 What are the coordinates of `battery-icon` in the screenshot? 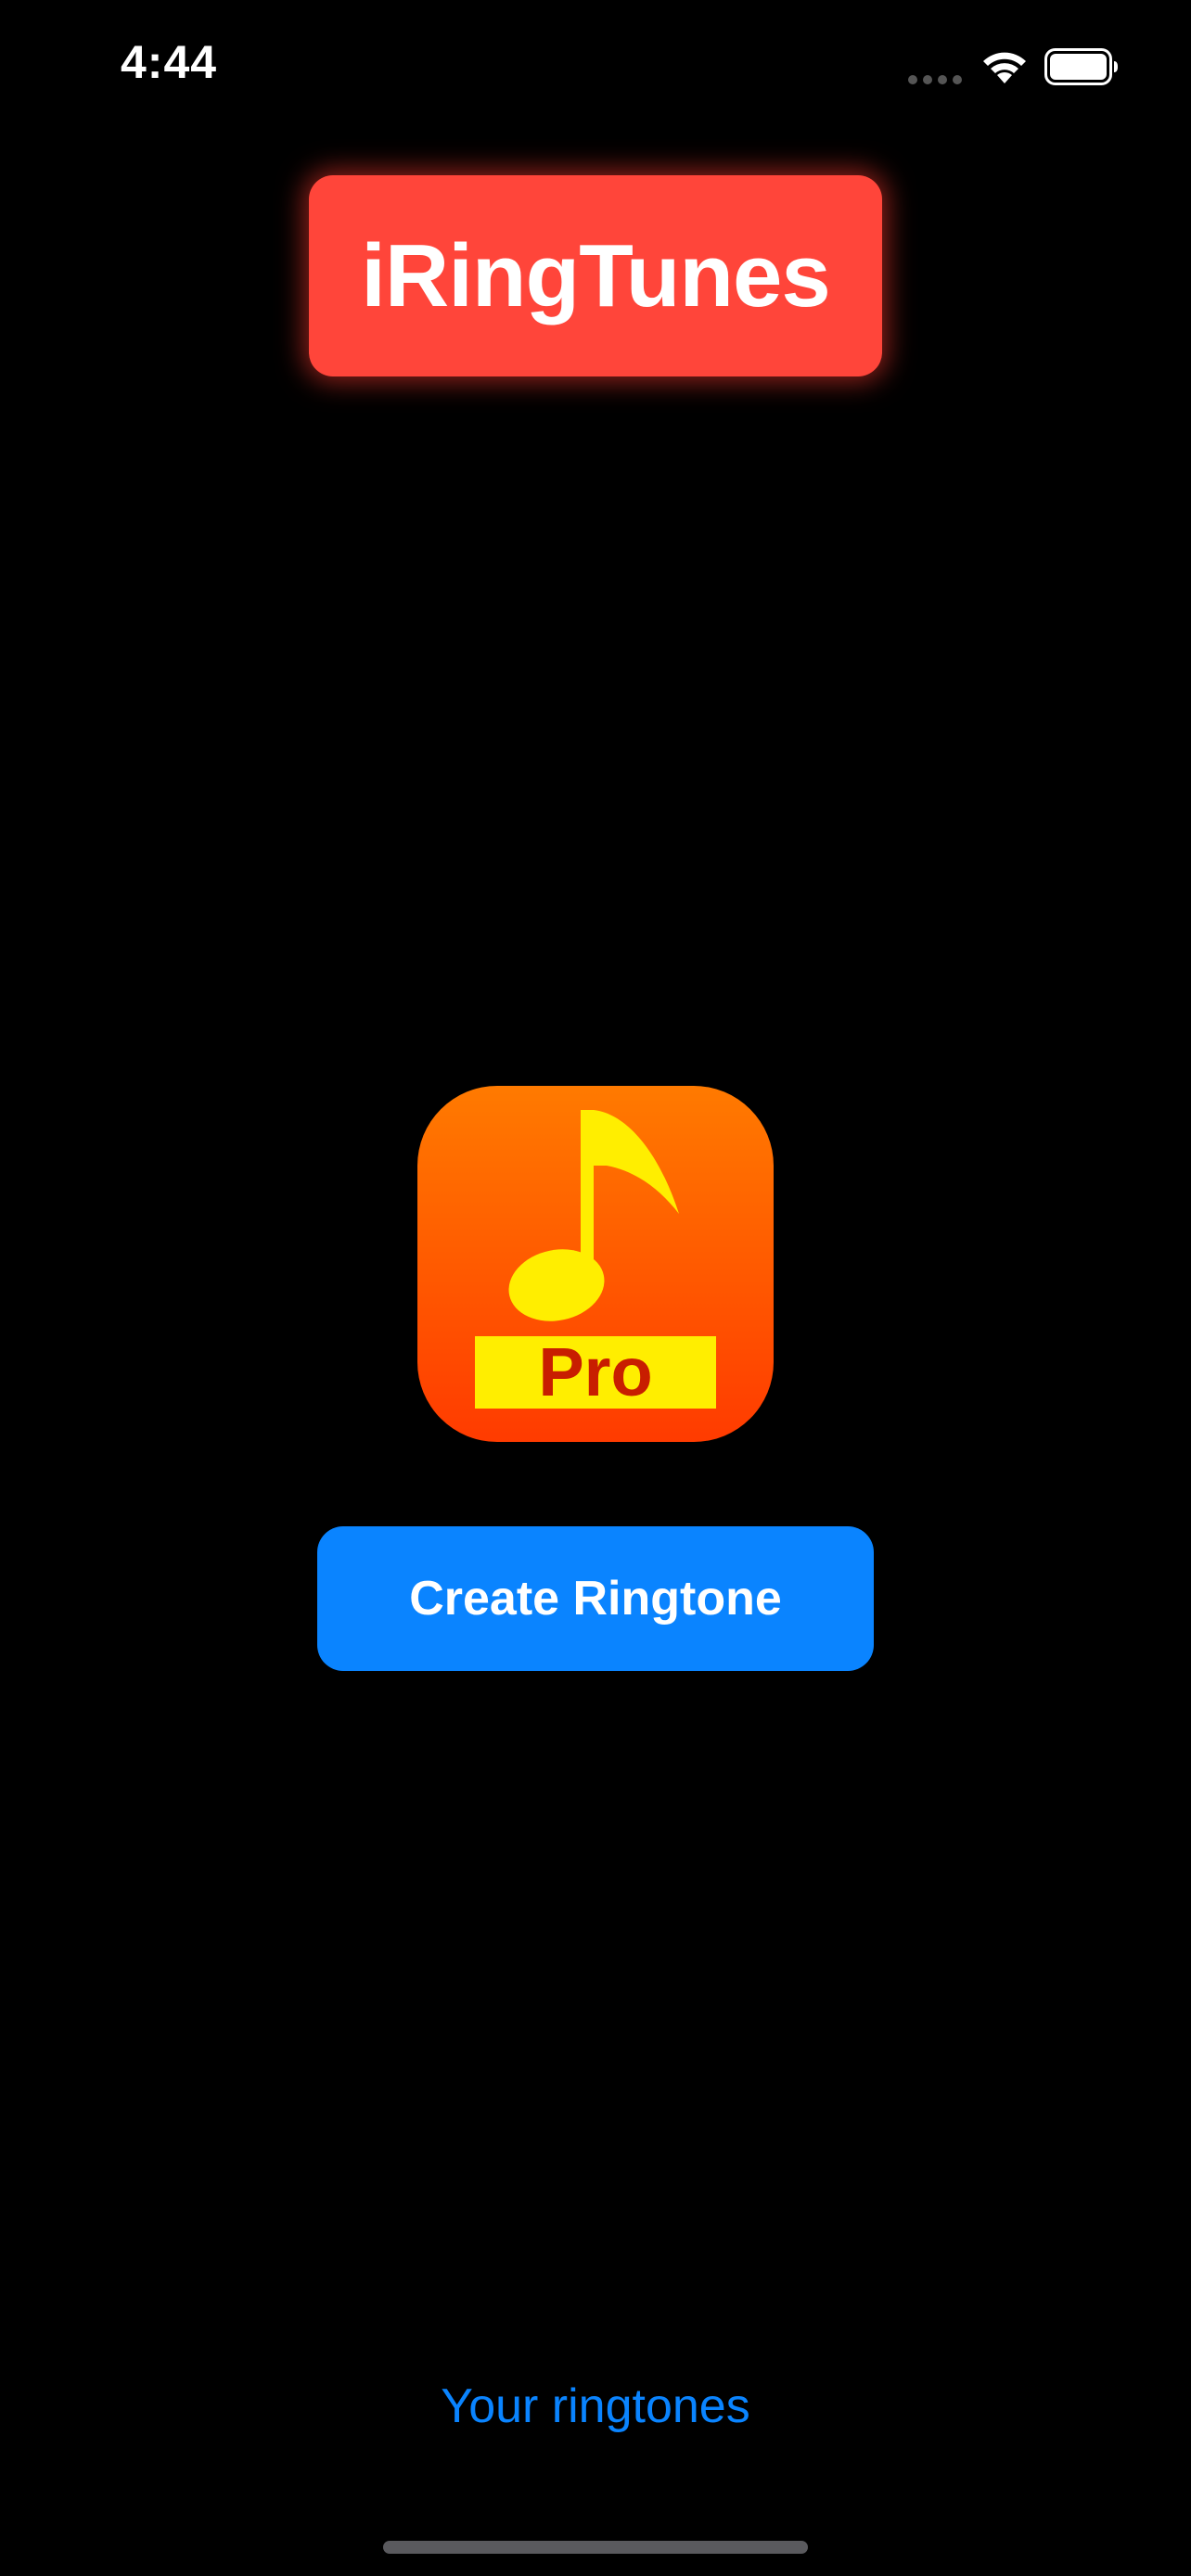 It's located at (1081, 66).